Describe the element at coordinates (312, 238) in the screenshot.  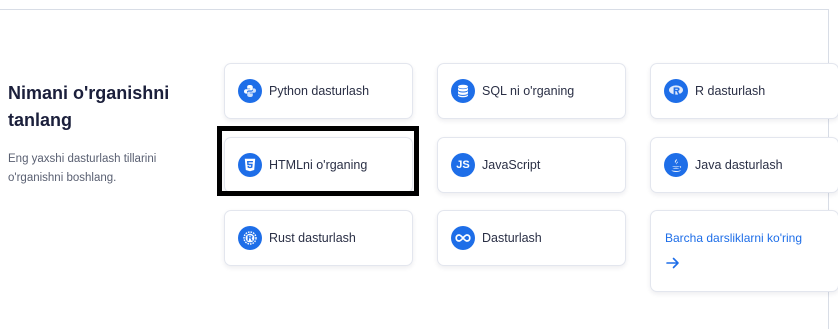
I see `course-label: Rust dasturlash` at that location.